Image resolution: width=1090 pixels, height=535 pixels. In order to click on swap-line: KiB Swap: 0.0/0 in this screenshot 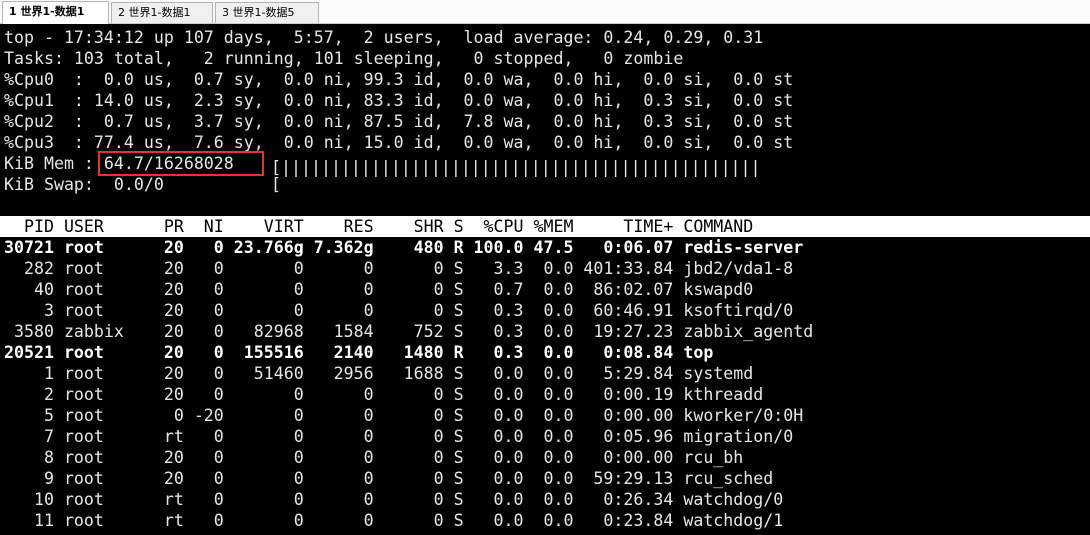, I will do `click(84, 184)`.